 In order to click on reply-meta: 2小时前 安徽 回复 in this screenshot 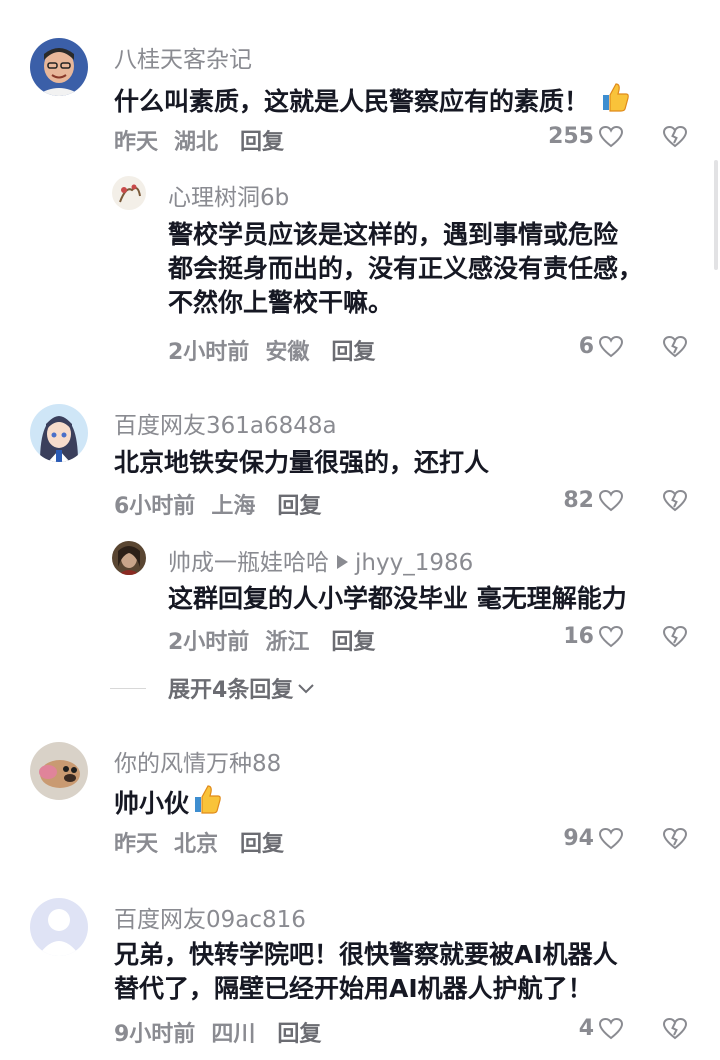, I will do `click(279, 350)`.